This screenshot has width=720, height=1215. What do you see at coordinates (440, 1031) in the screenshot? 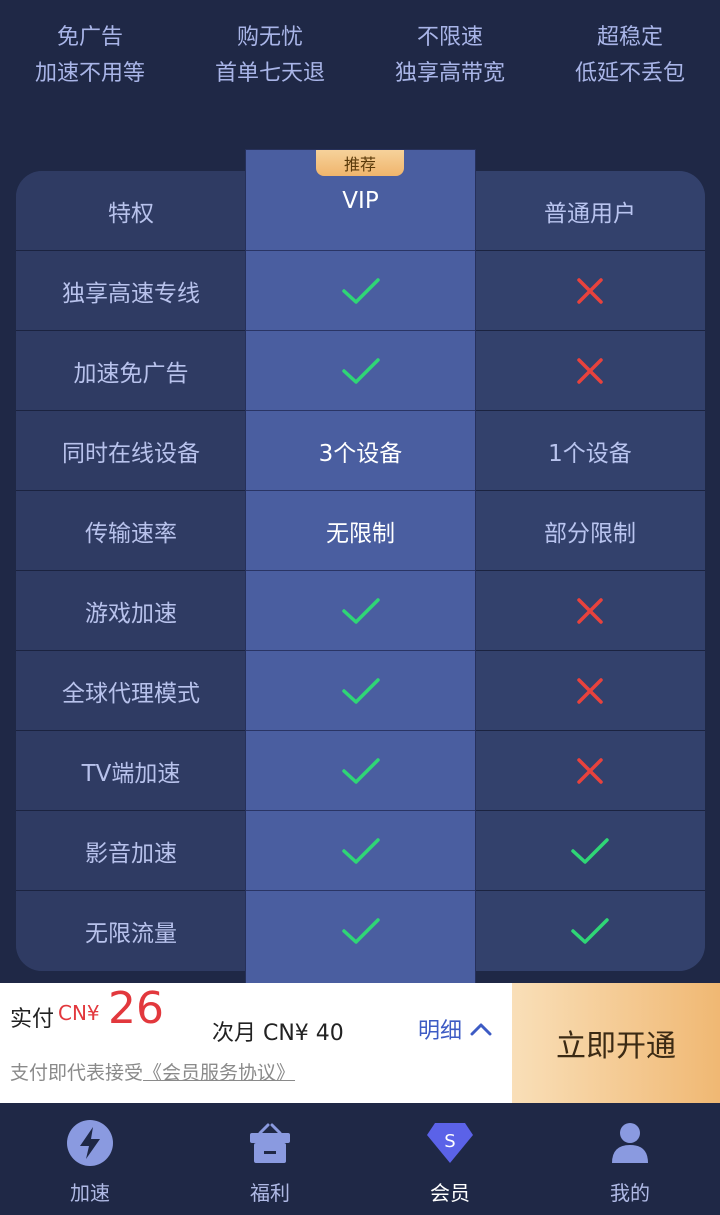
I see `detail-label: 明细` at bounding box center [440, 1031].